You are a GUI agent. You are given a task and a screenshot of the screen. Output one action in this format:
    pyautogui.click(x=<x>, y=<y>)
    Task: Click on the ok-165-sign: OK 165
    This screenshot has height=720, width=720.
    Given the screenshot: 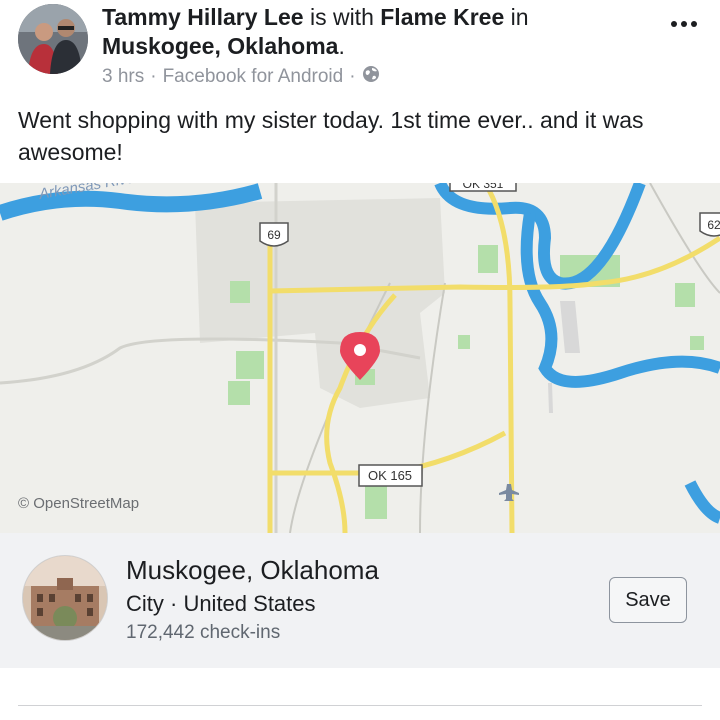 What is the action you would take?
    pyautogui.click(x=390, y=475)
    